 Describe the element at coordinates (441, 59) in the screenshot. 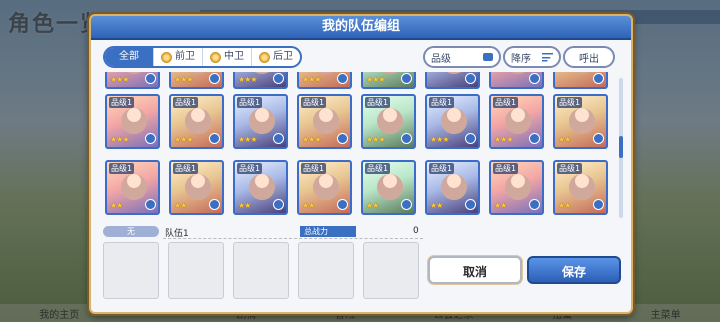

I see `sort-key-label: 品级` at that location.